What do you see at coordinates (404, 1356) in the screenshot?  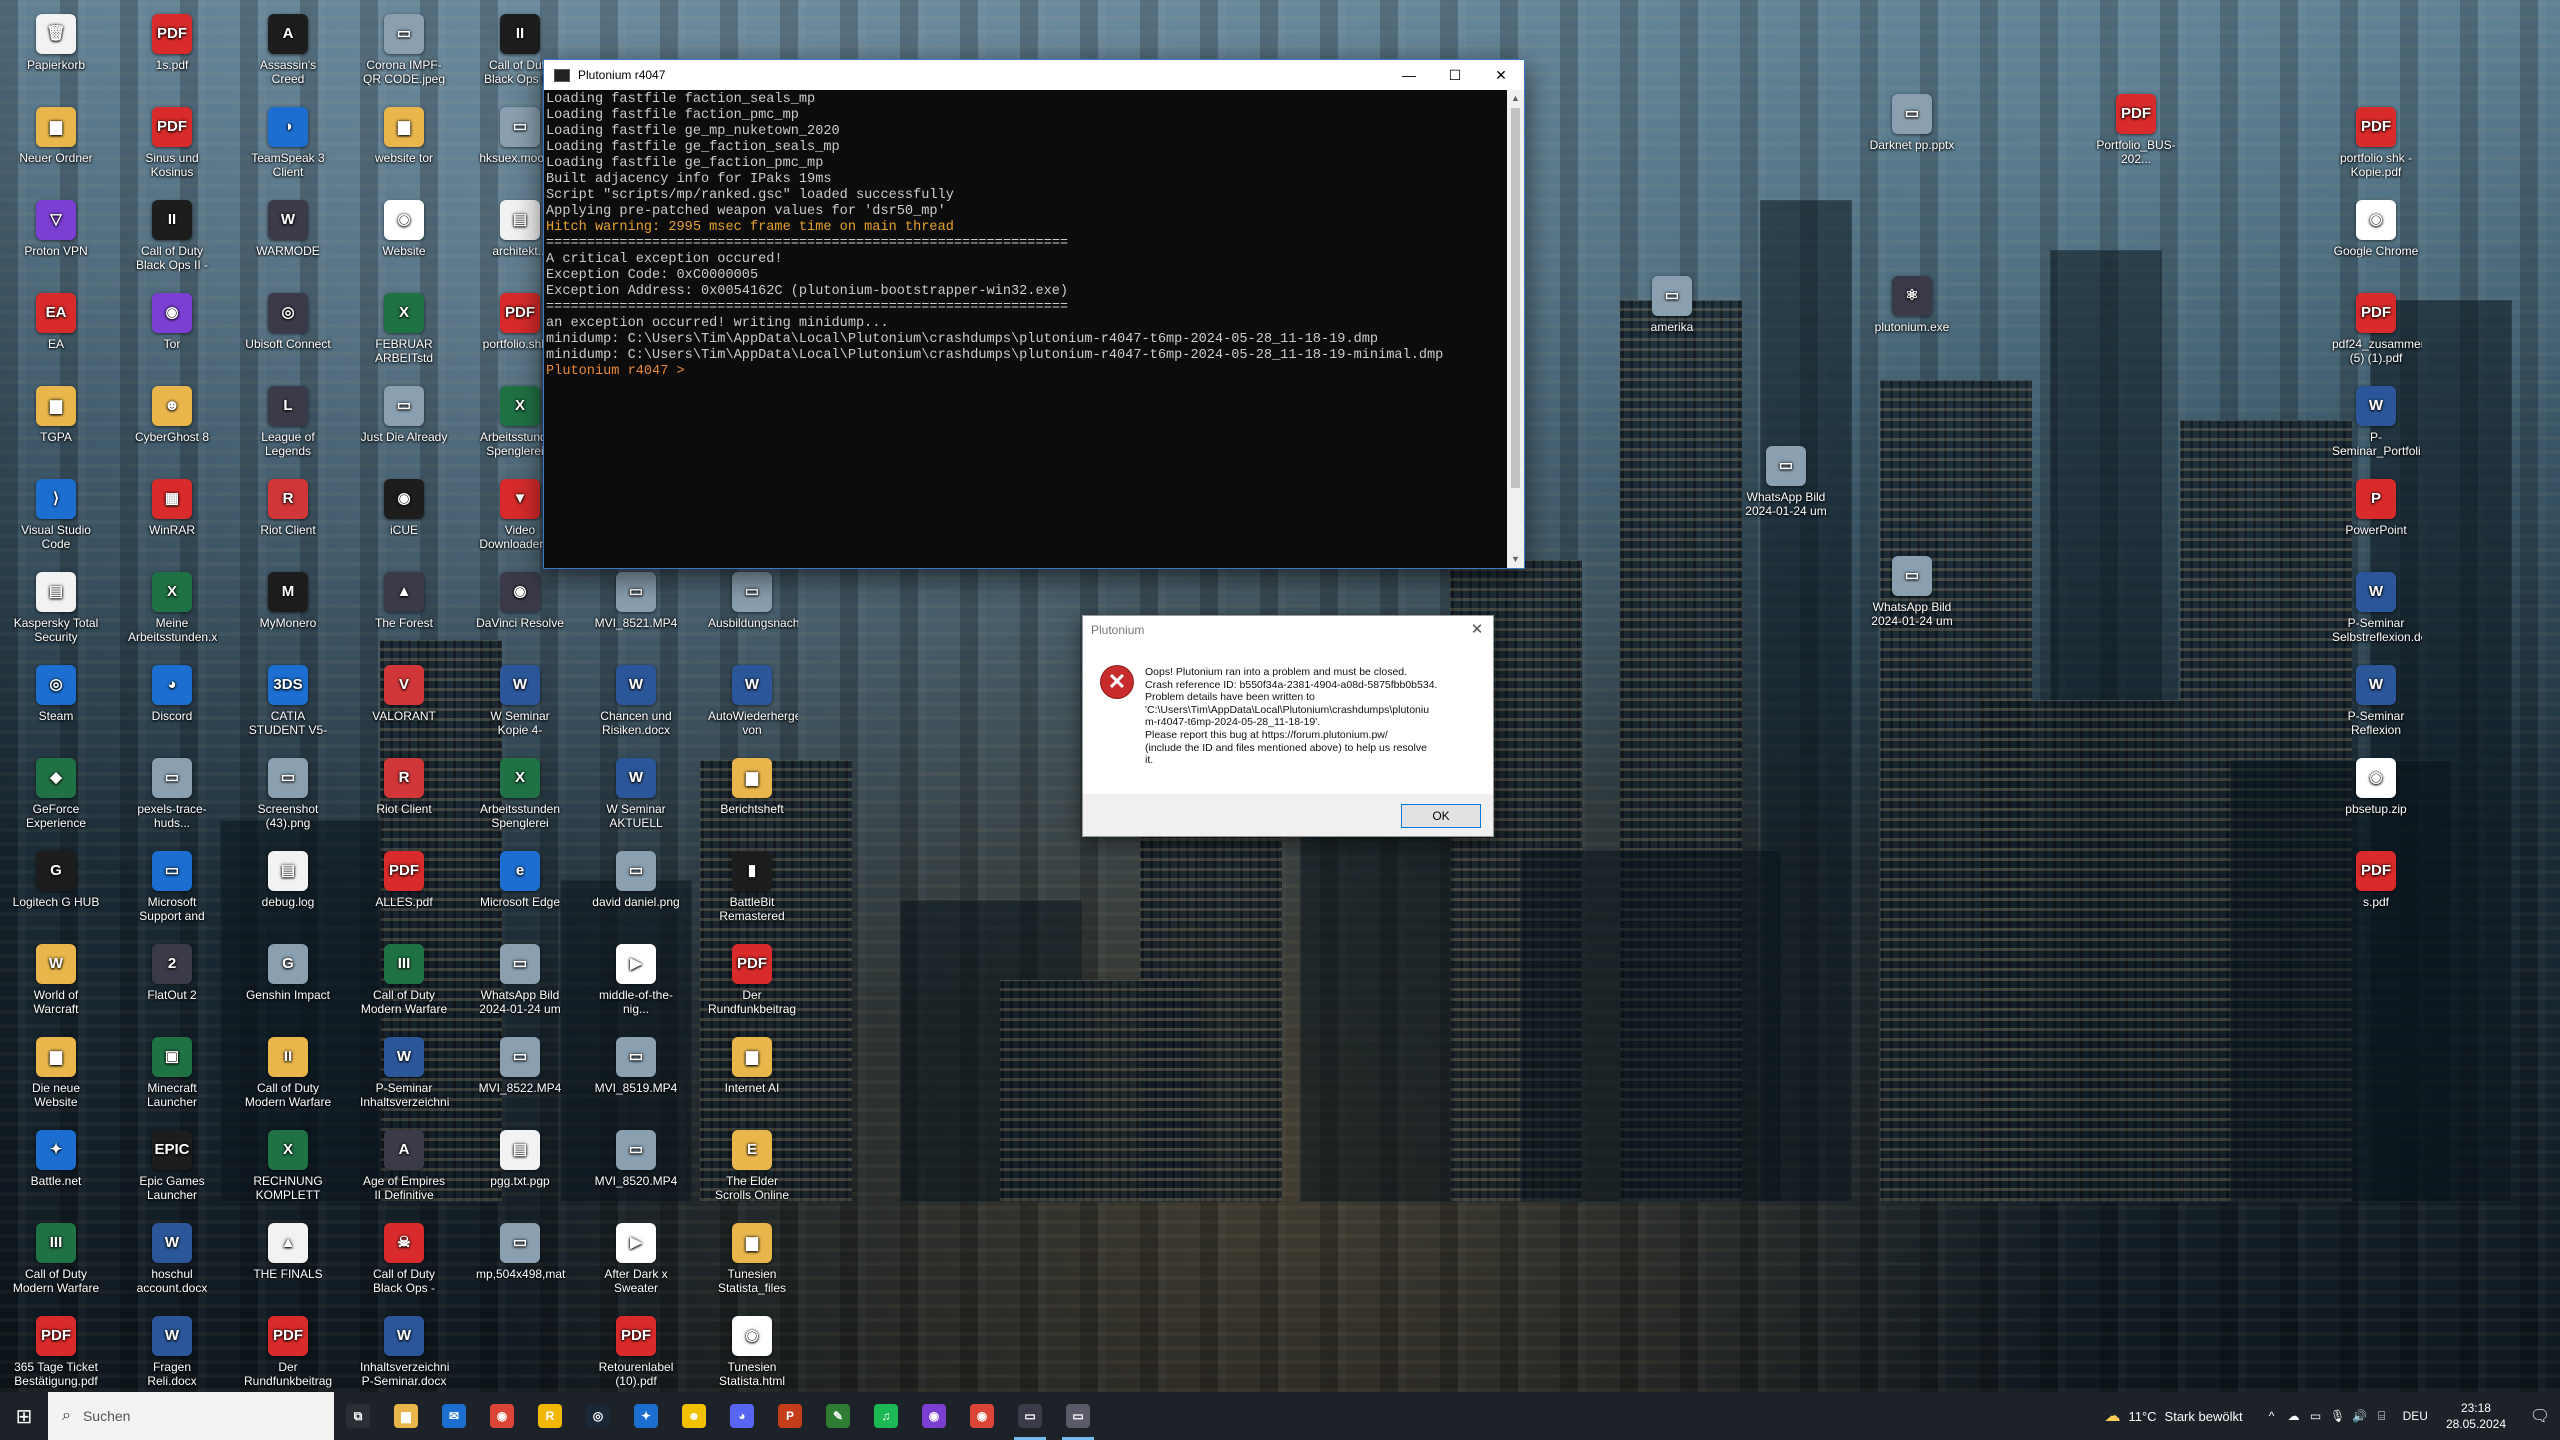 I see `desktop-icon: W Inhaltsverzeichnis P-Seminar.docx` at bounding box center [404, 1356].